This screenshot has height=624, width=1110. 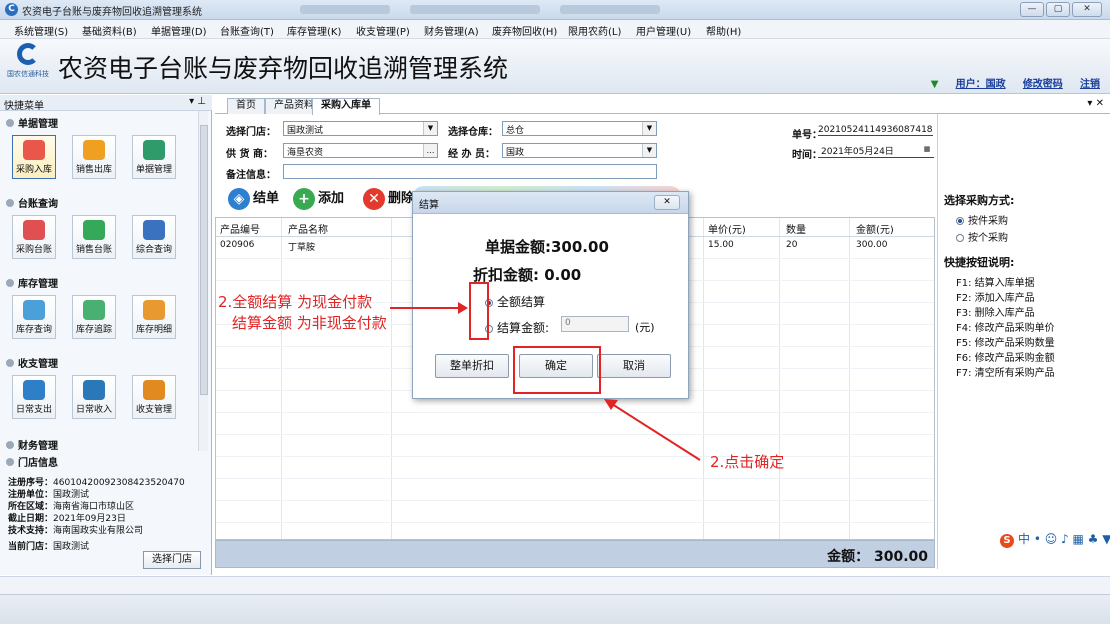 I want to click on pin-icon: ▾ ⊥, so click(x=197, y=101).